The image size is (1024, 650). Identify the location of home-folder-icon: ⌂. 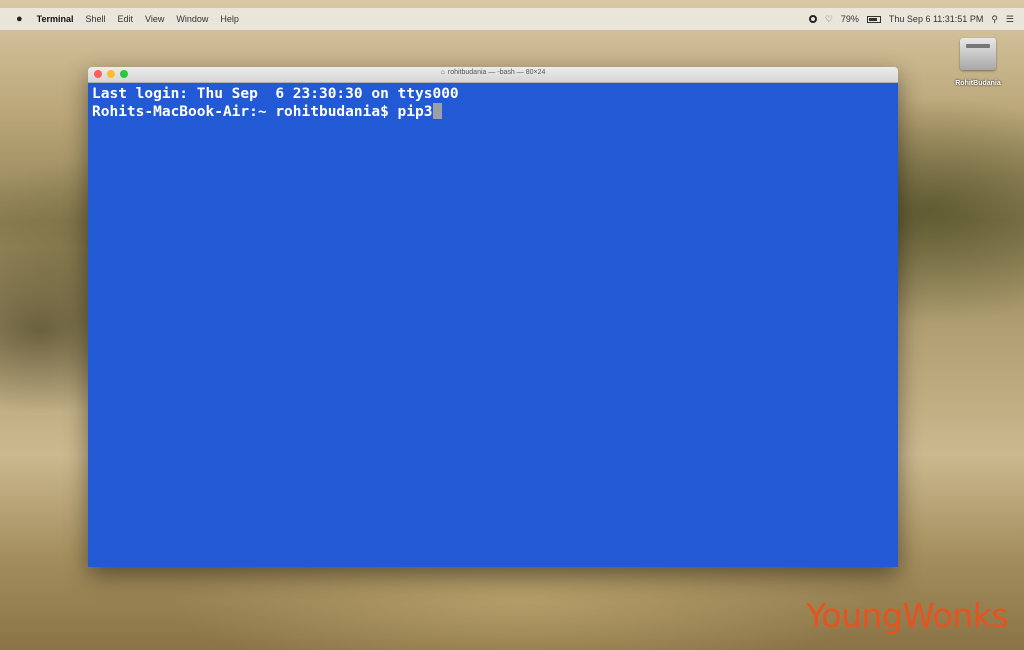
(442, 72).